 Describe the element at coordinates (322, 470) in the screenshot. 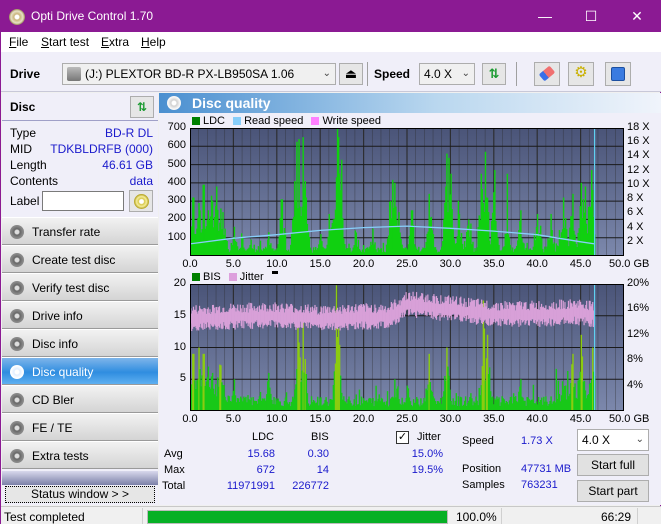

I see `stats-max-bis: 14` at that location.